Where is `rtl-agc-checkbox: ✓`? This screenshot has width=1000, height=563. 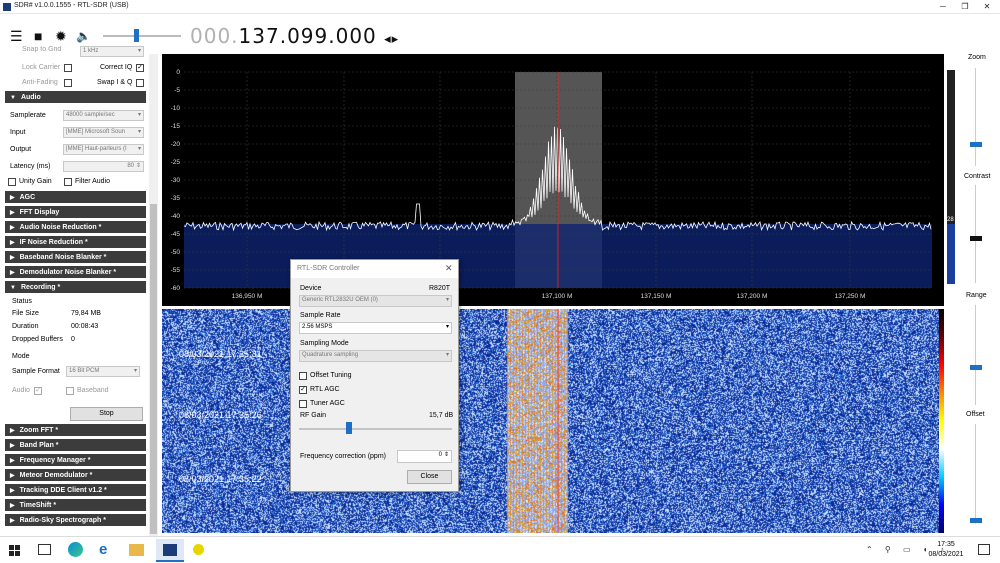
rtl-agc-checkbox: ✓ is located at coordinates (303, 390).